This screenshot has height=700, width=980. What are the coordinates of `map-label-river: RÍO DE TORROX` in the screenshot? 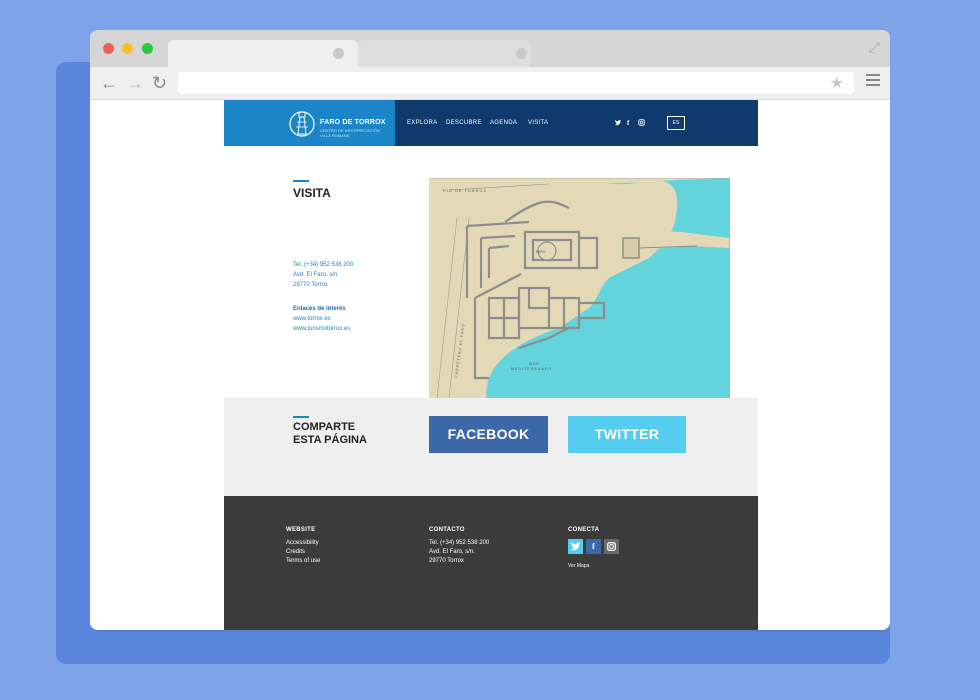 It's located at (465, 191).